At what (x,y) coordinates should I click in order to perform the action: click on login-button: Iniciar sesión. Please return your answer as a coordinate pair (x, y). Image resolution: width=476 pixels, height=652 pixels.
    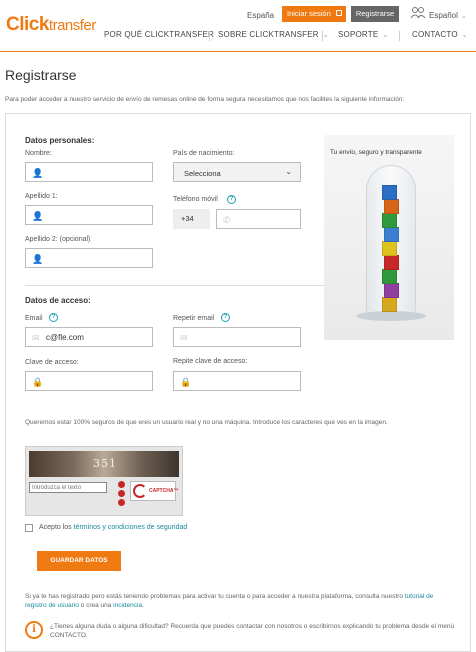
    Looking at the image, I should click on (314, 14).